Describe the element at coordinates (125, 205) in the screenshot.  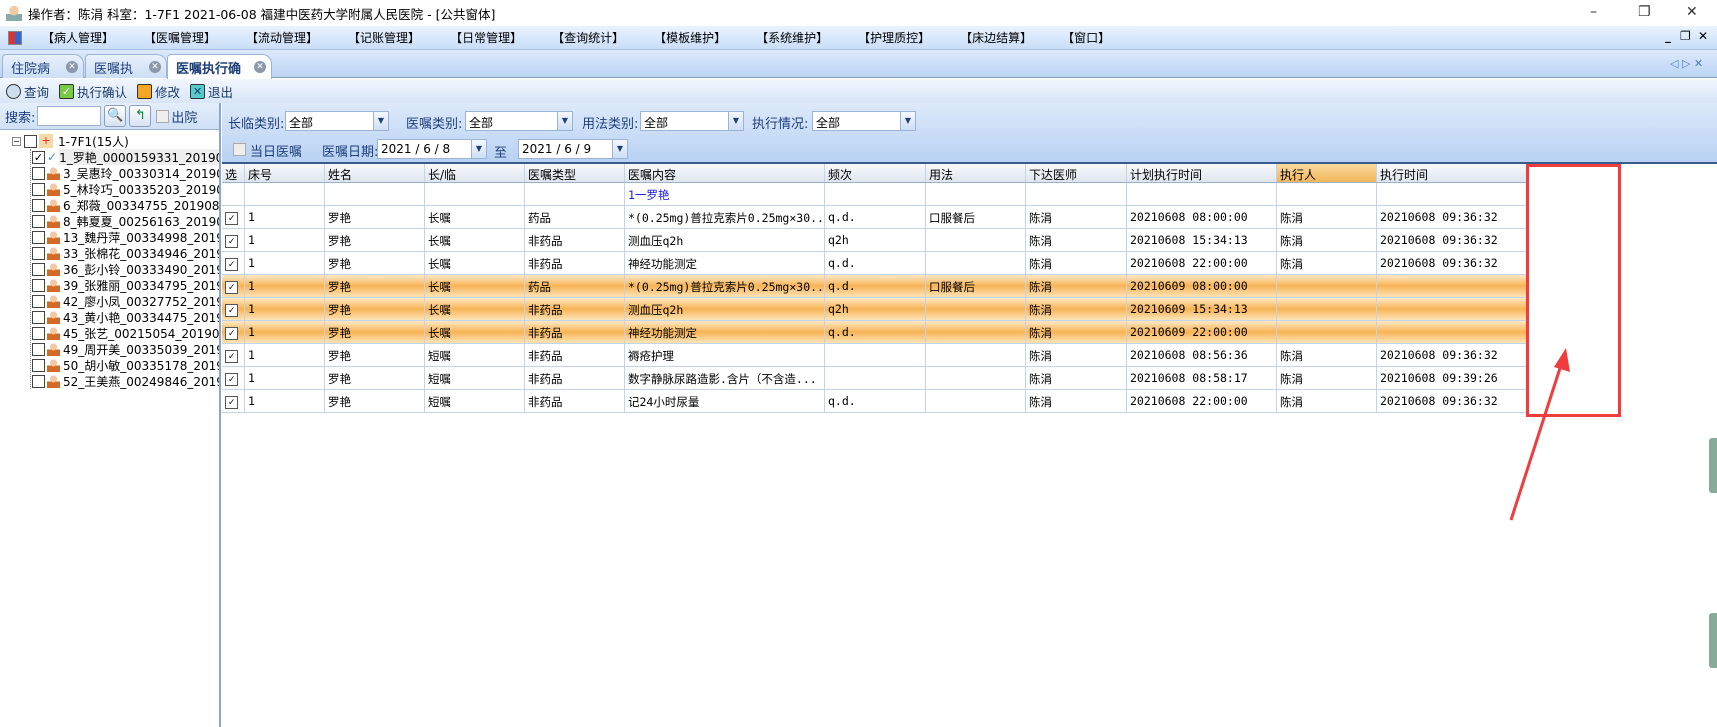
I see `patient-tree-item: 6_郑薇_00334755_2019083` at that location.